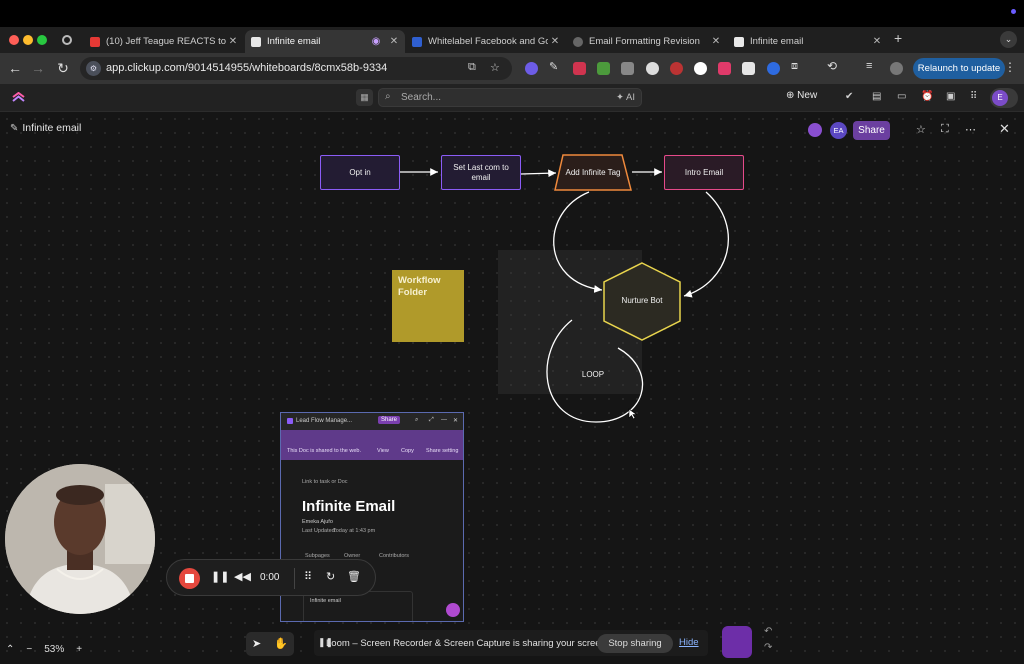  I want to click on app-launcher-icon, so click(737, 642).